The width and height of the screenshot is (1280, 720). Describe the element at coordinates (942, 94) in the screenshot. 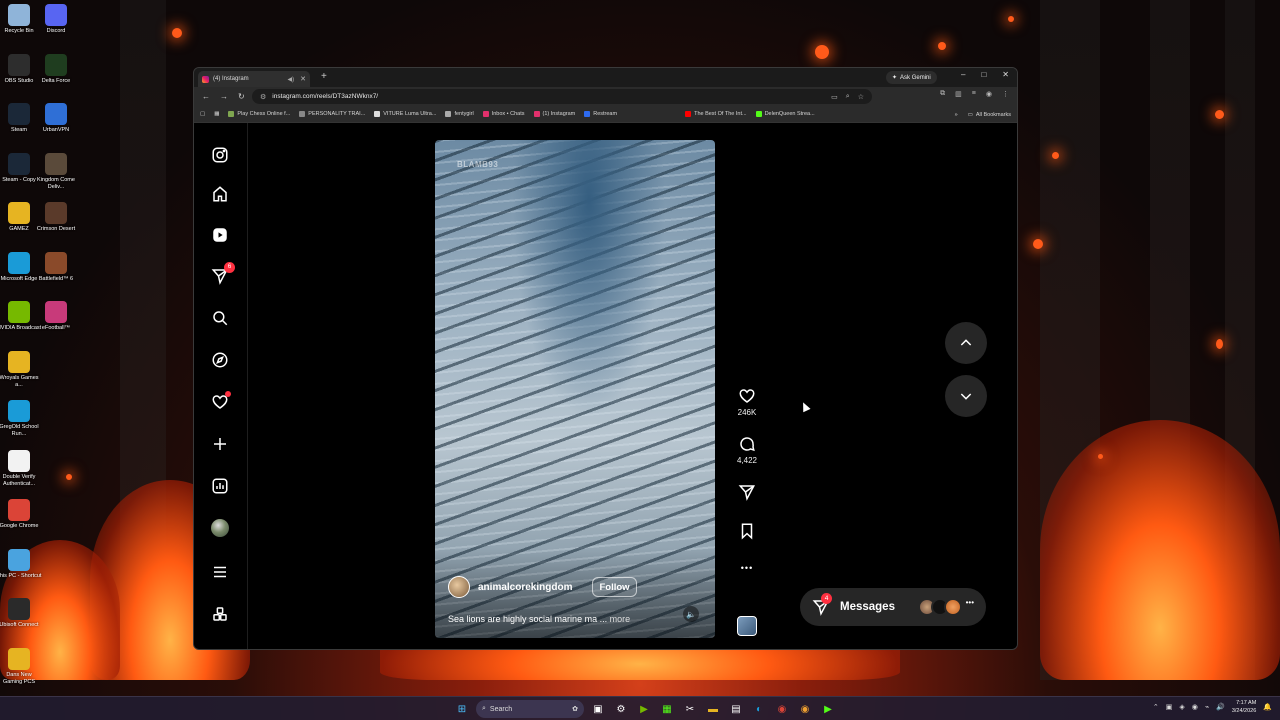

I see `extensions-icon: ⧉` at that location.